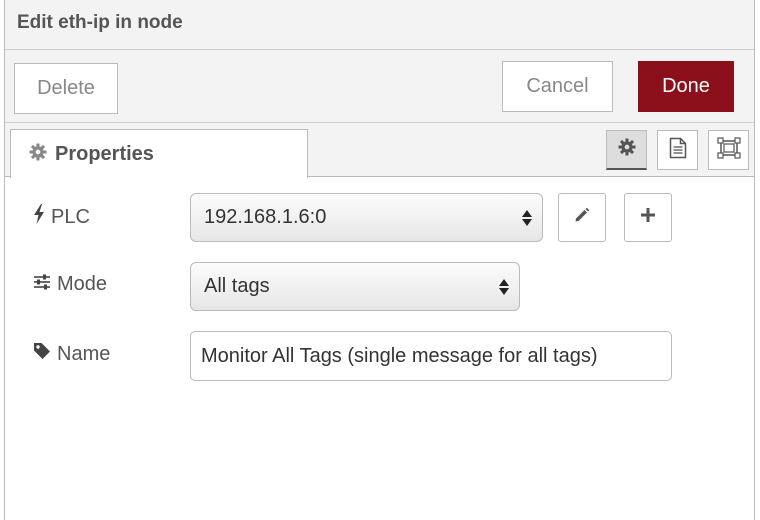 This screenshot has height=520, width=760. What do you see at coordinates (84, 353) in the screenshot?
I see `name-label-text: Name` at bounding box center [84, 353].